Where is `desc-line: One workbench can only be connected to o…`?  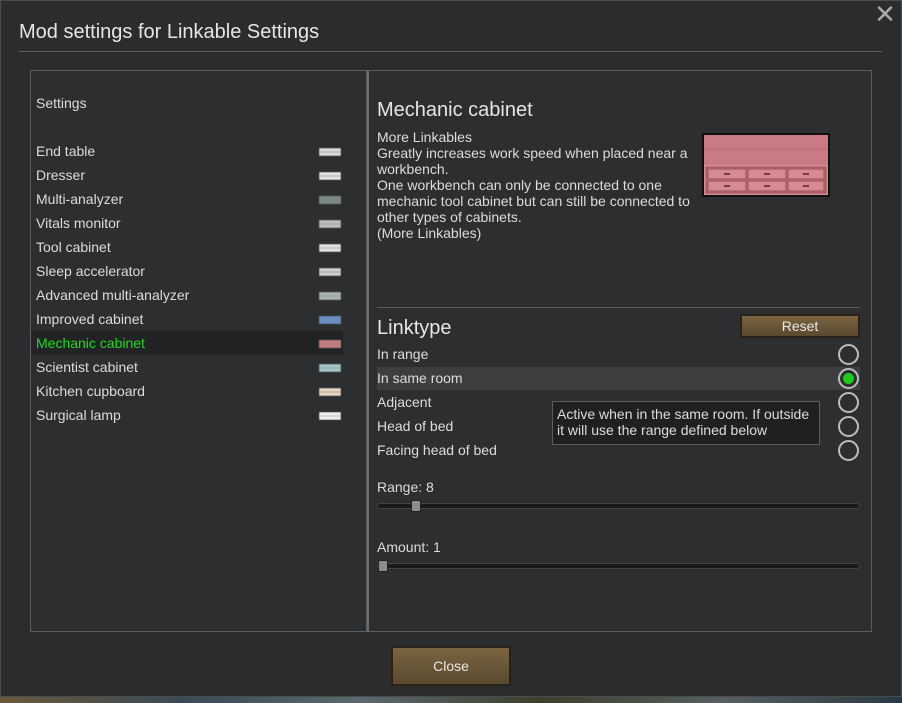
desc-line: One workbench can only be connected to o… is located at coordinates (533, 201).